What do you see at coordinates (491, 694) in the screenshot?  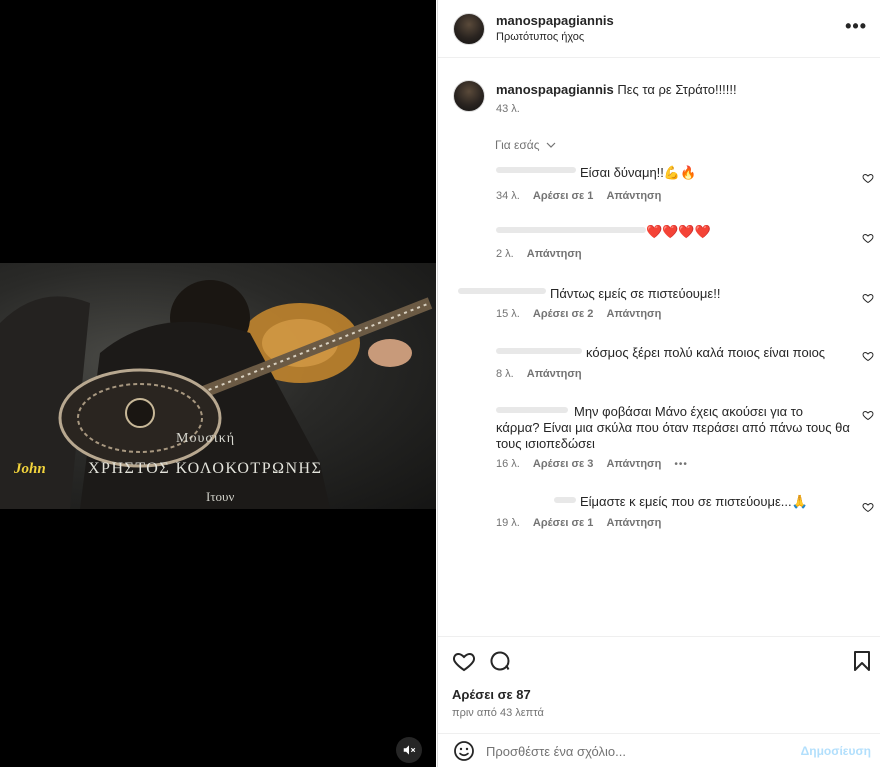 I see `likes-count: Αρέσει σε 87` at bounding box center [491, 694].